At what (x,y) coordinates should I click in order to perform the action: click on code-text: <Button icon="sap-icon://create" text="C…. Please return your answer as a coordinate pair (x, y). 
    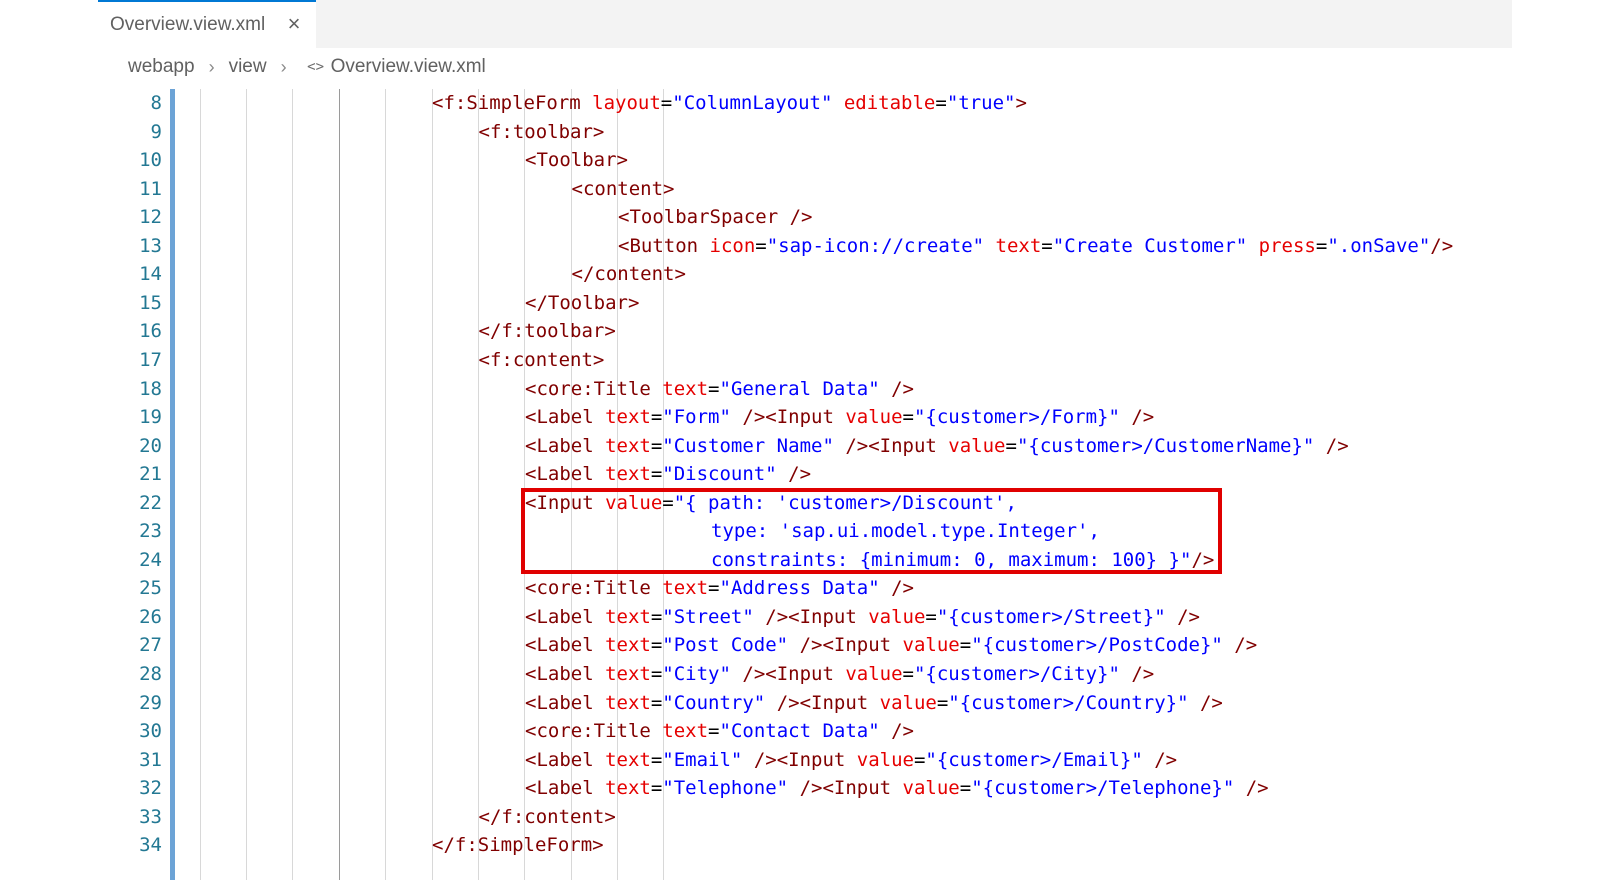
    Looking at the image, I should click on (1035, 246).